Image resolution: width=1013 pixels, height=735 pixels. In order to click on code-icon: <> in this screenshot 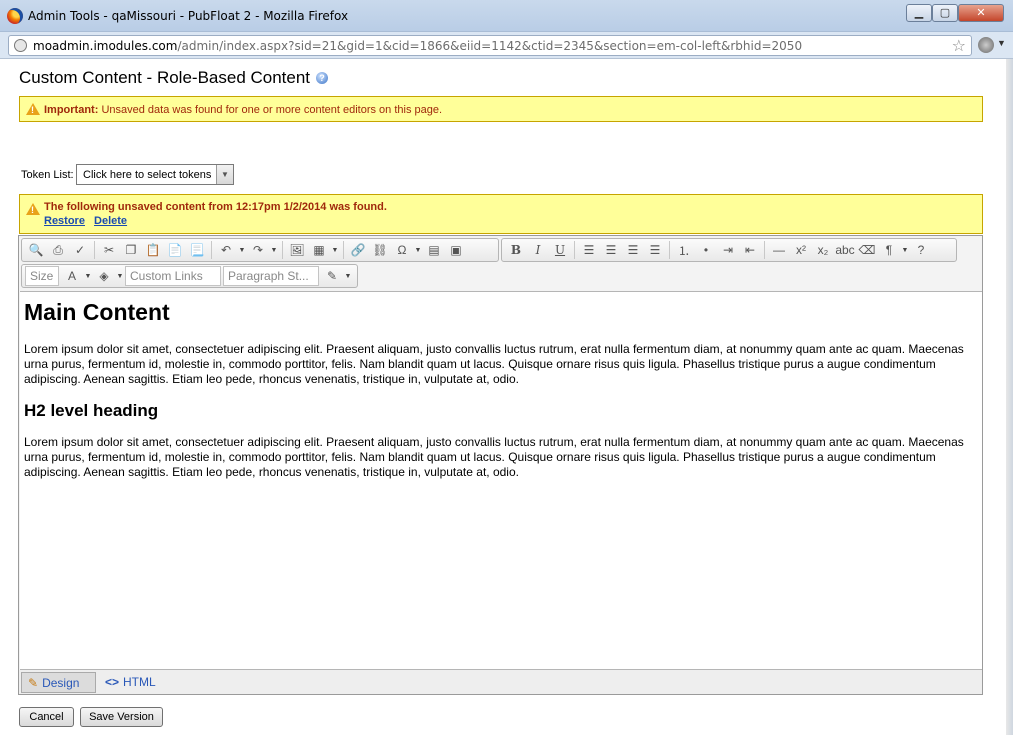, I will do `click(112, 682)`.